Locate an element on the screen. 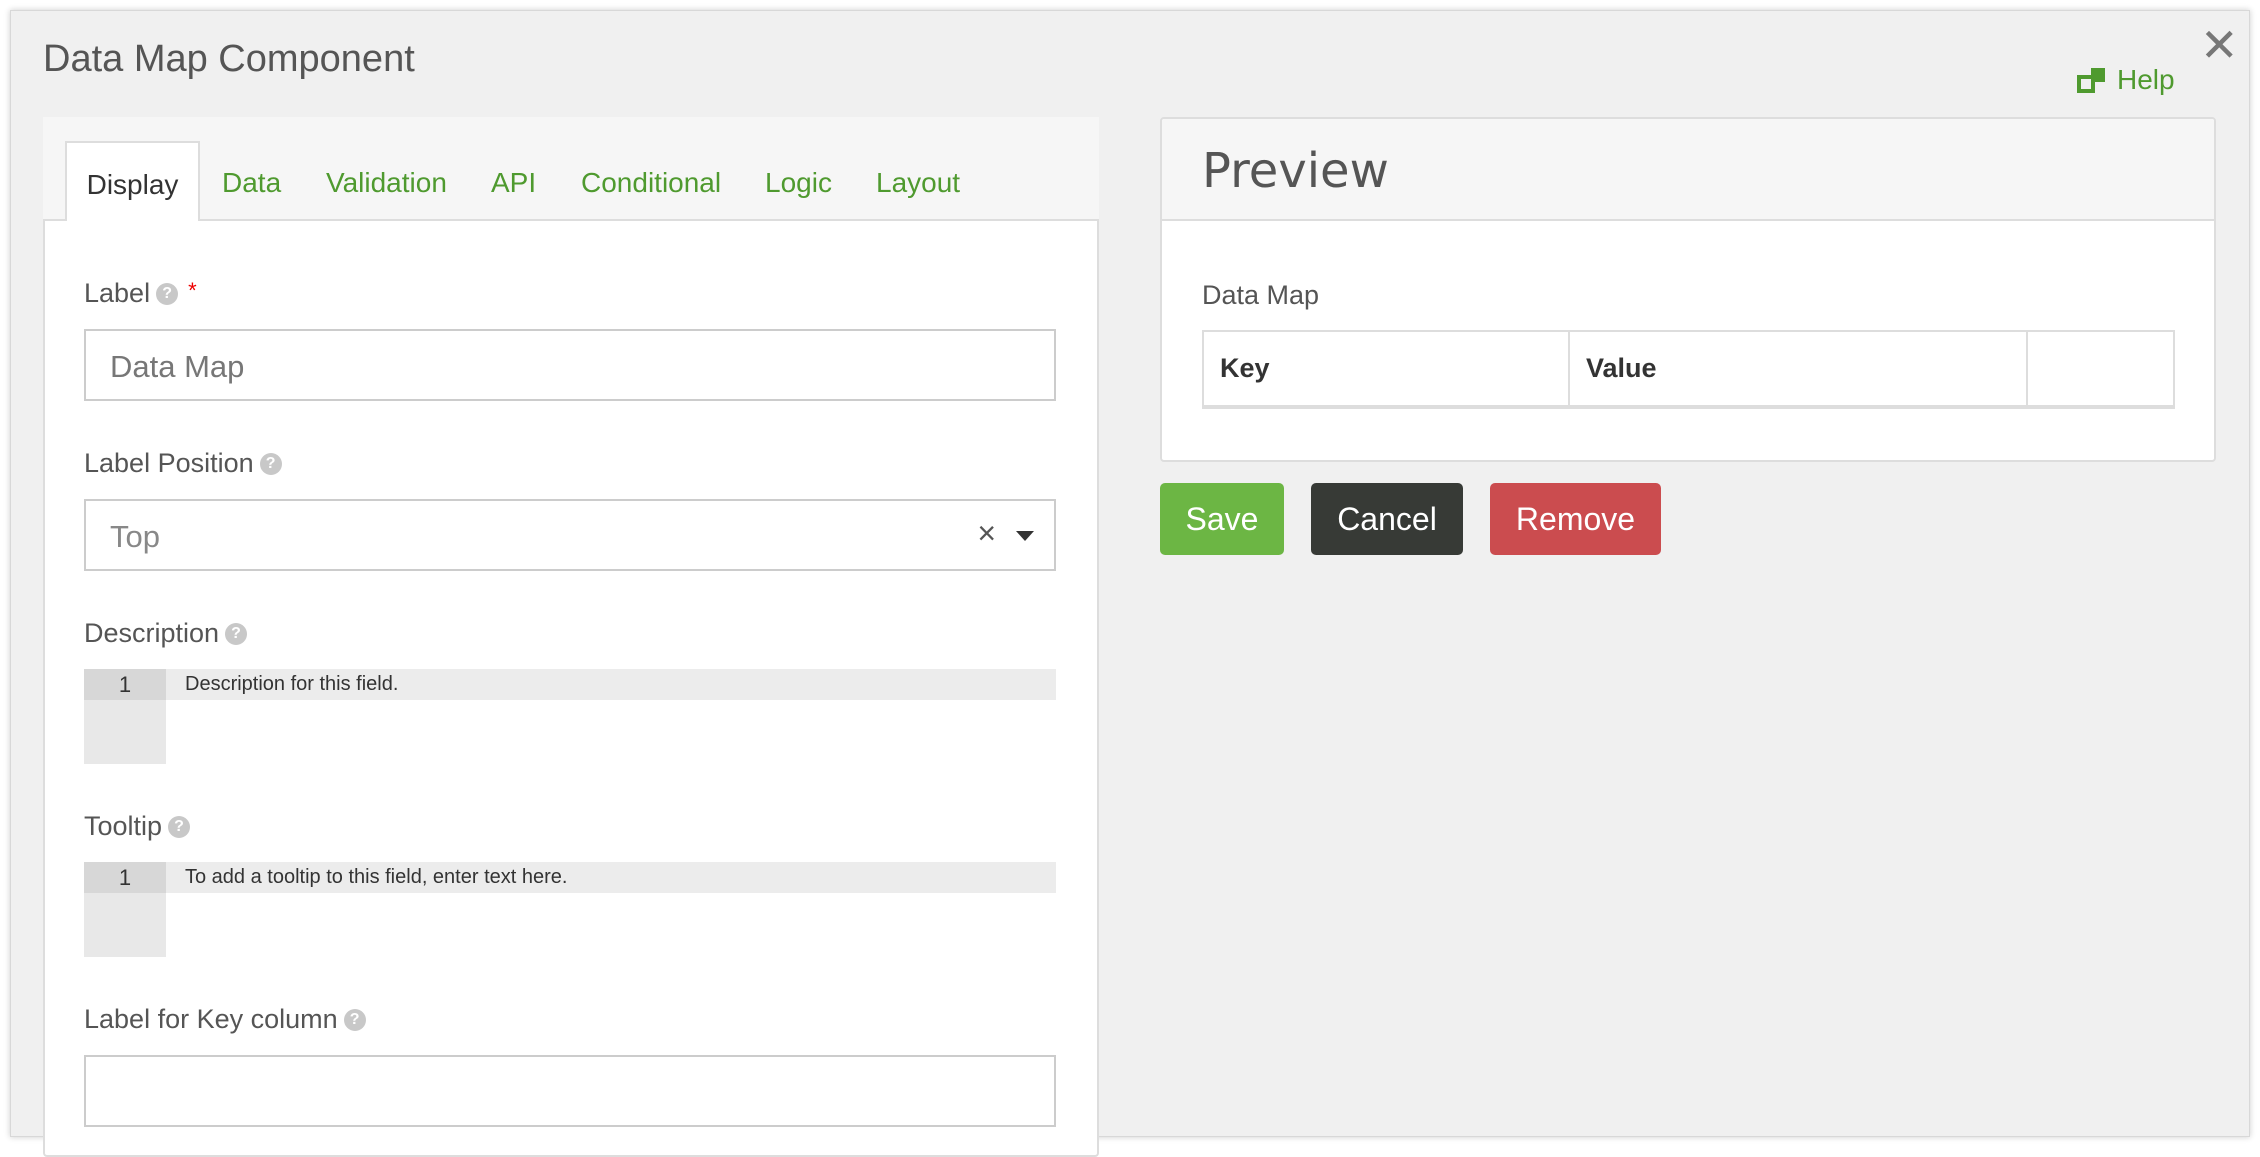 The height and width of the screenshot is (1157, 2260). modal-title: Data Map Component is located at coordinates (229, 59).